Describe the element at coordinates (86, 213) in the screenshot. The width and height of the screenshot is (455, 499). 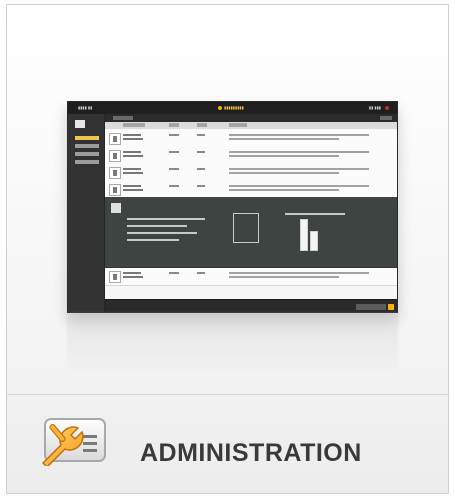
I see `sidebar` at that location.